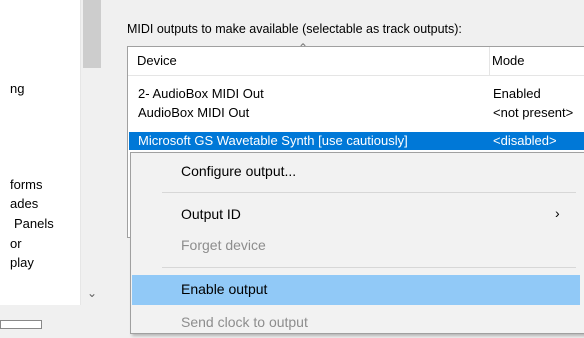  I want to click on category-item: play, so click(22, 262).